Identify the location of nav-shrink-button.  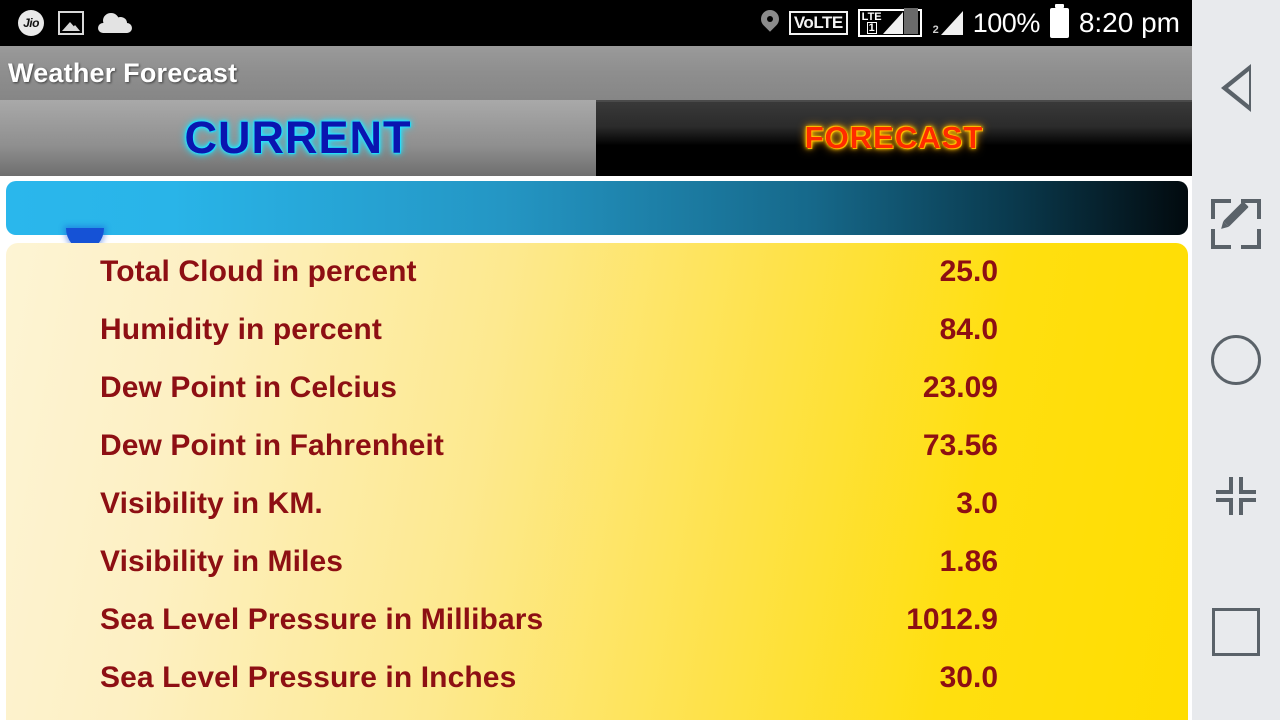
(1236, 496).